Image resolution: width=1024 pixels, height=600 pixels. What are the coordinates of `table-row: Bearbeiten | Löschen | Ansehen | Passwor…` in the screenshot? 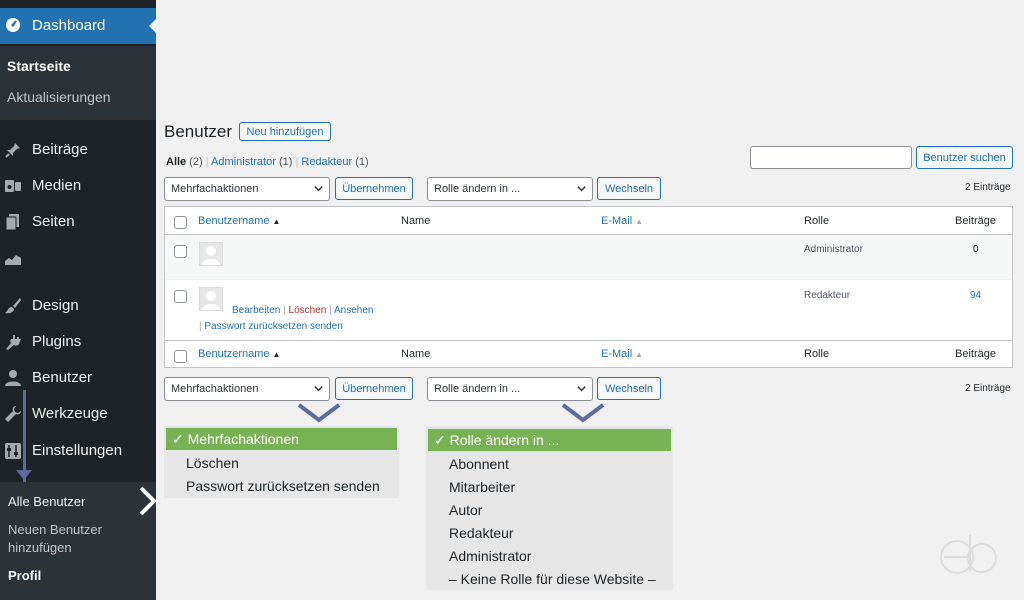 It's located at (588, 309).